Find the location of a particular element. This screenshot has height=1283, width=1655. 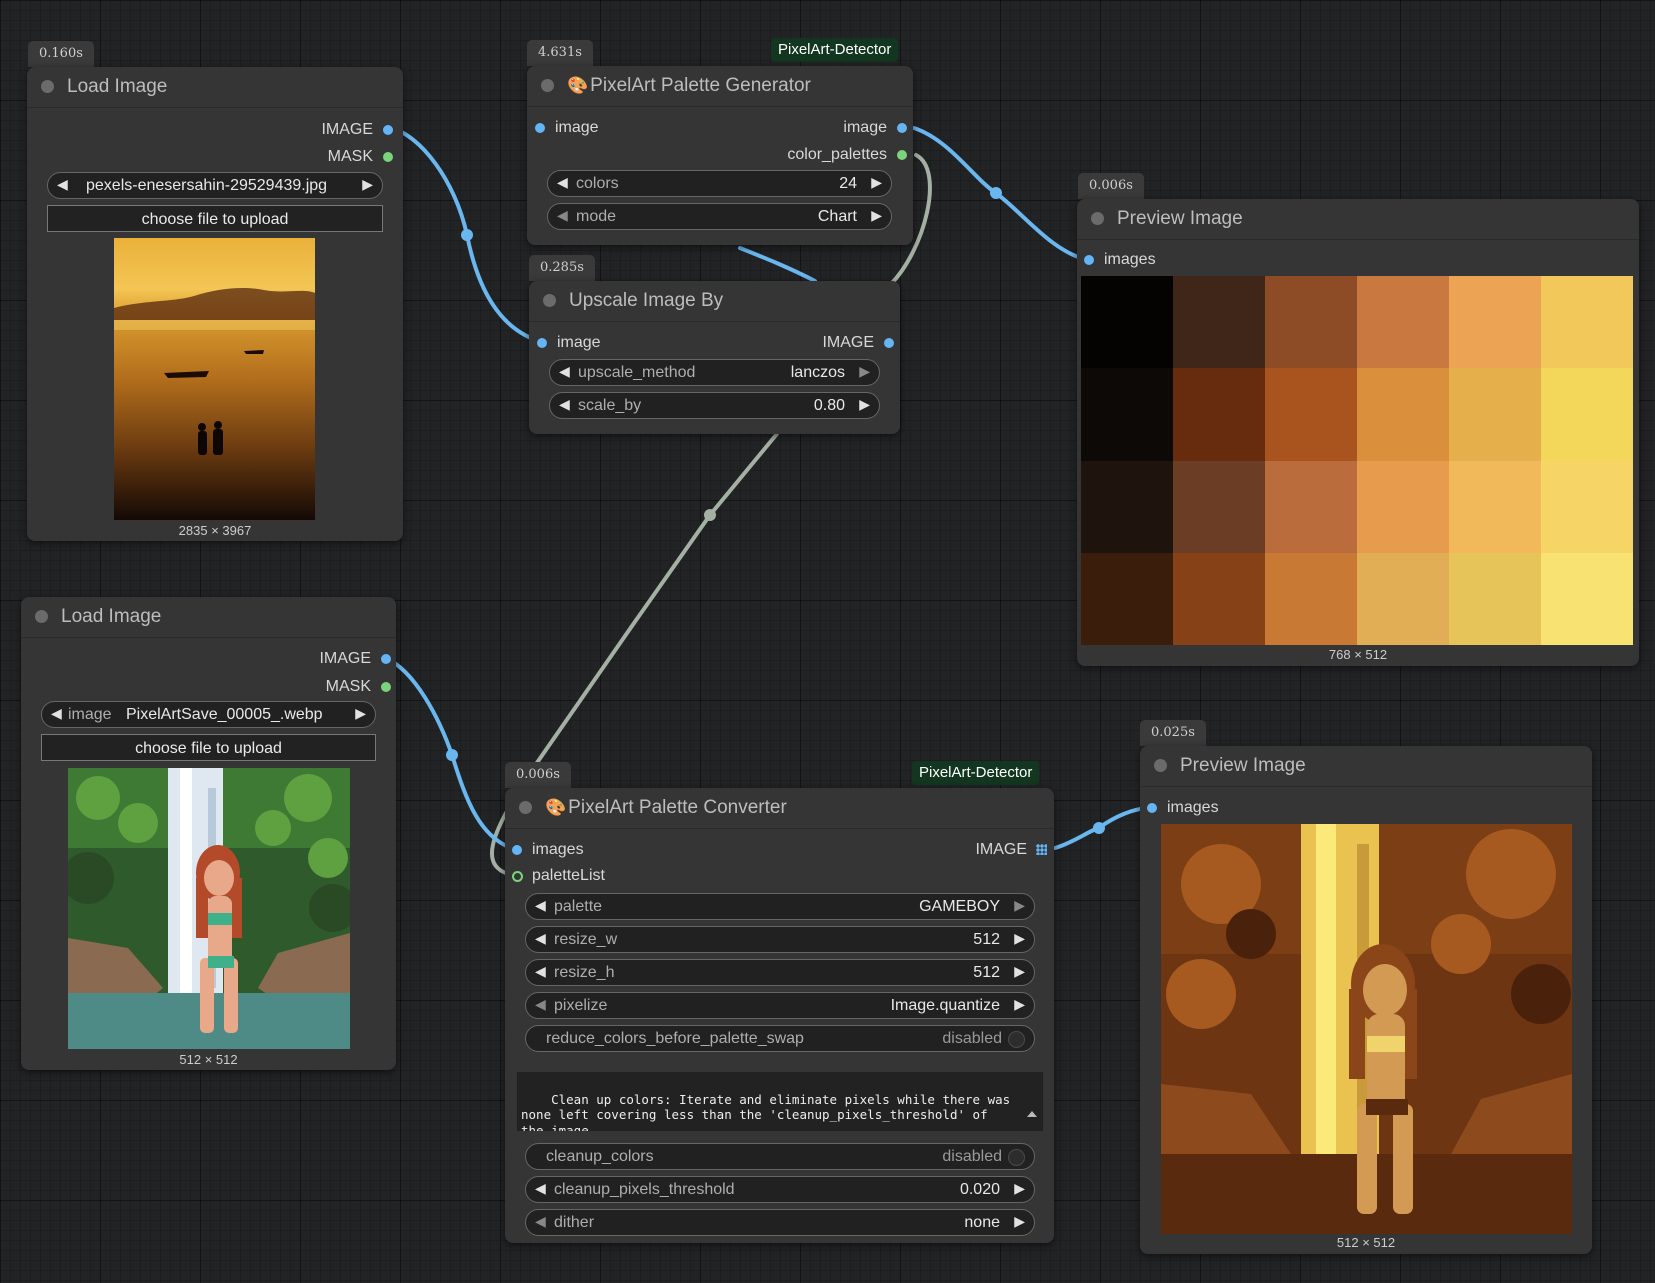

resize-h-widget: ◀ resize_h 512 ▶ is located at coordinates (780, 972).